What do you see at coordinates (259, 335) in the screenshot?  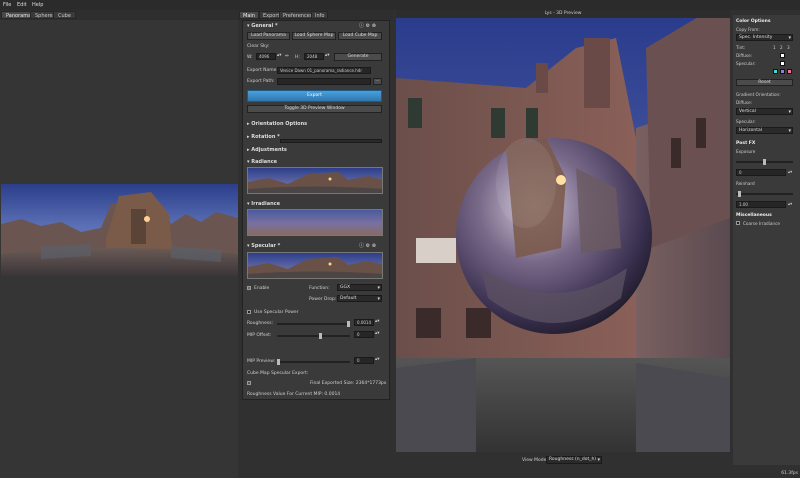 I see `mip-offset-label: MIP Offset:` at bounding box center [259, 335].